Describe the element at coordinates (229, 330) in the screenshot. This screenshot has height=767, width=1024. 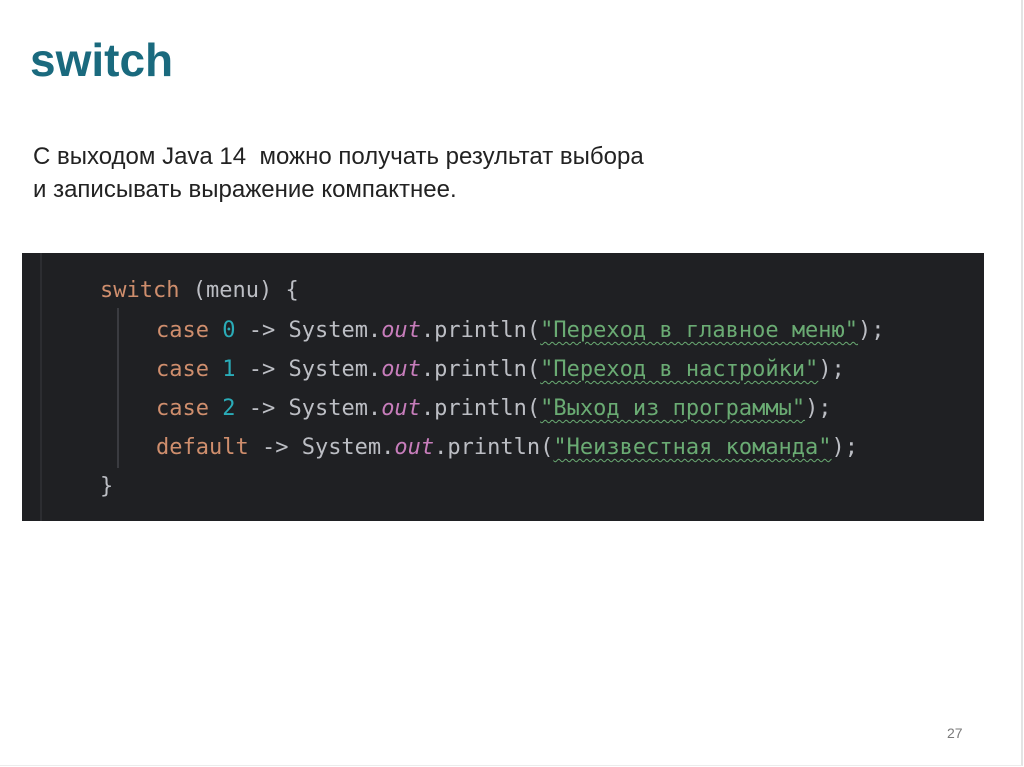
I see `case-value: 0` at that location.